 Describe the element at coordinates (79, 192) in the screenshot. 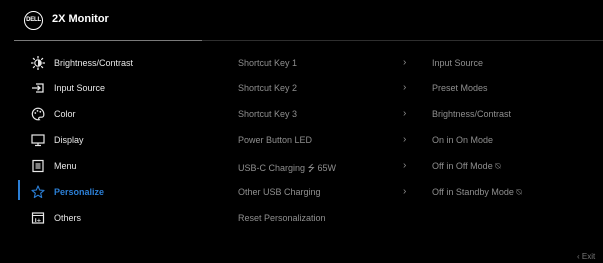

I see `menu-item-label: Personalize` at that location.